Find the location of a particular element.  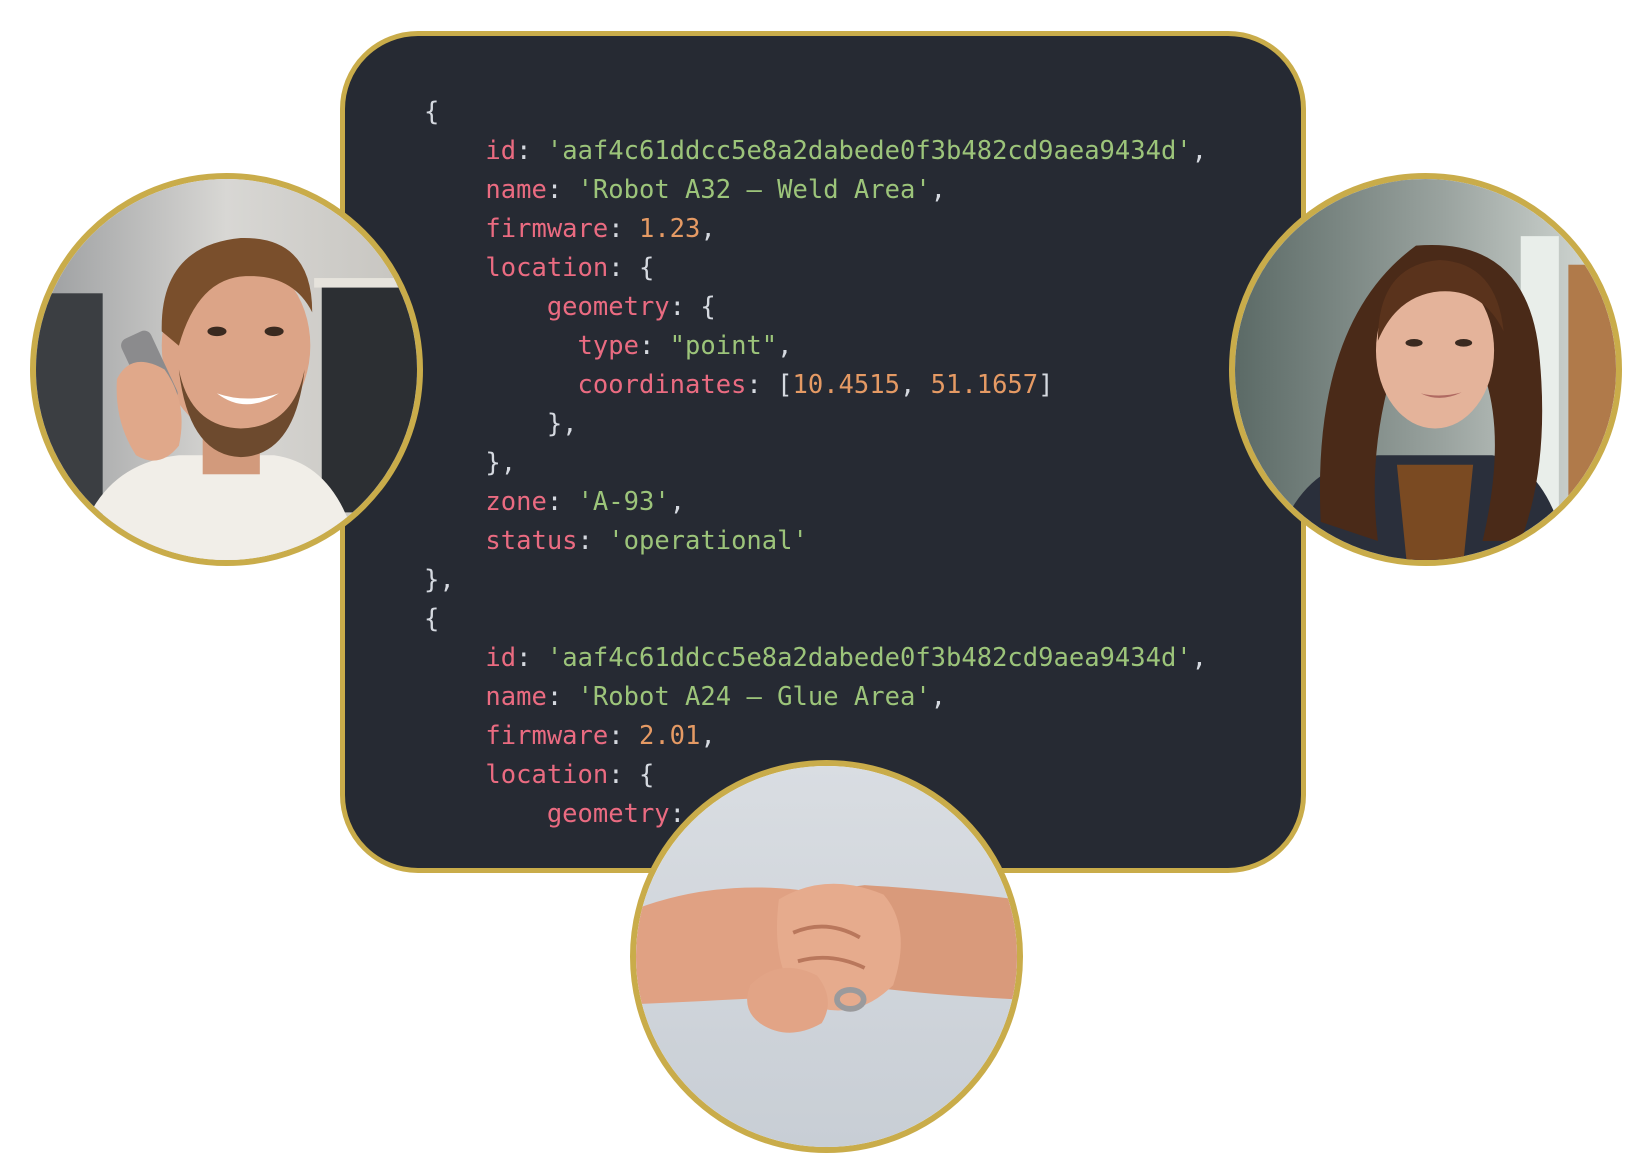

code-line: location: { is located at coordinates (815, 268).